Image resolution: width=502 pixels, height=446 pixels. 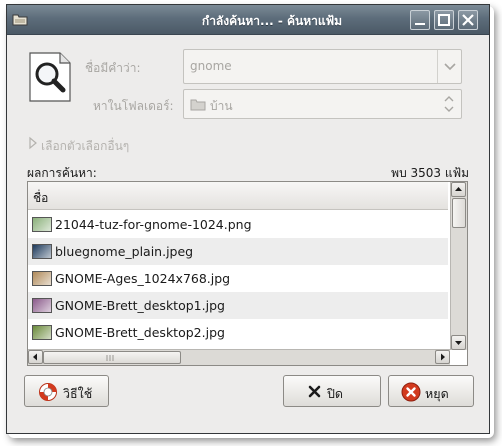 I want to click on title-bar: กำลังค้นหา... - ค้นหาแฟ้ม, so click(x=248, y=20).